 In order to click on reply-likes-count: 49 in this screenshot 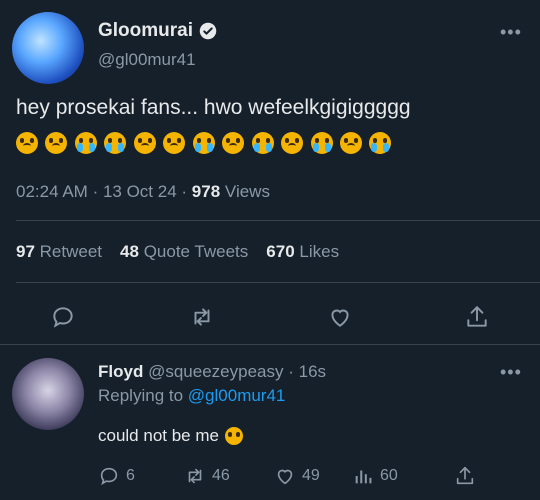, I will do `click(311, 475)`.